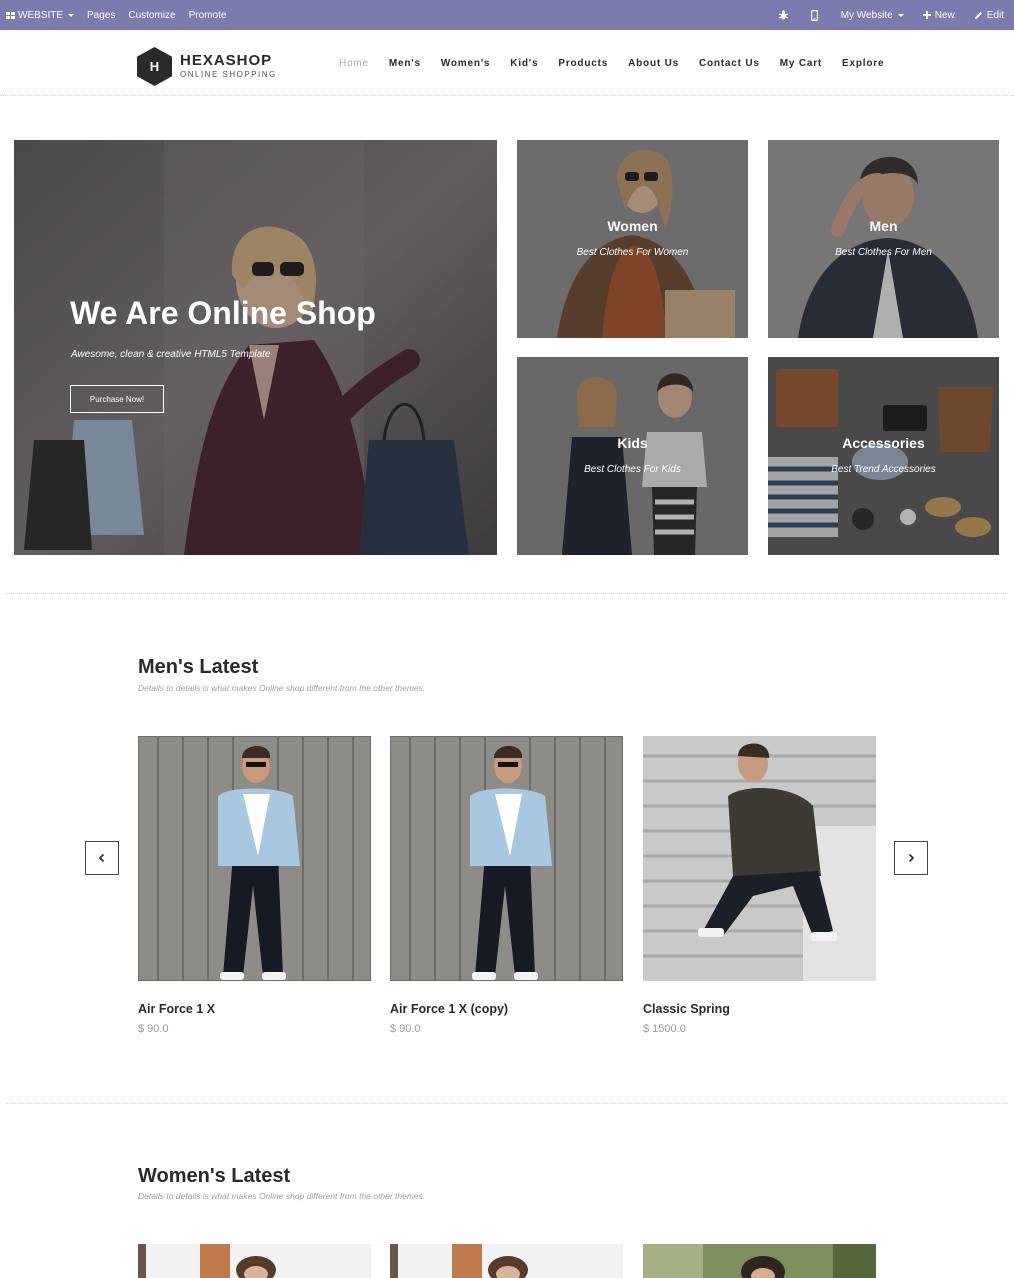 The image size is (1014, 1278). I want to click on brand-name: HEXASHOP, so click(226, 60).